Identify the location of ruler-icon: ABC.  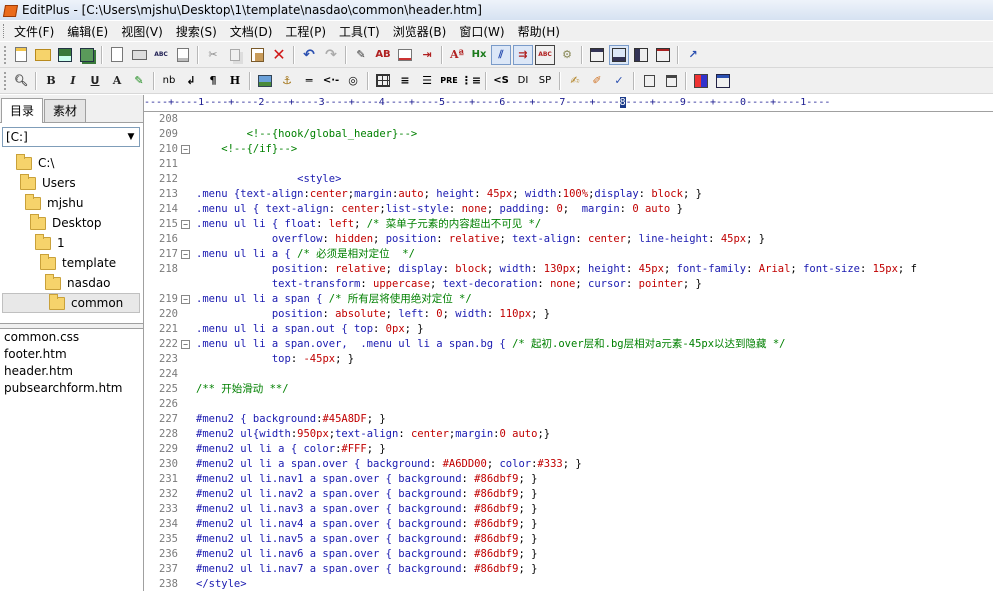
(545, 54).